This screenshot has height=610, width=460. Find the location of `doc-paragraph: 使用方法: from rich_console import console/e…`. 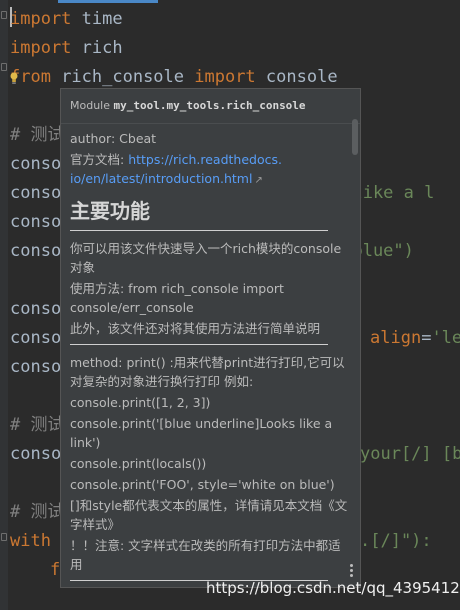

doc-paragraph: 使用方法: from rich_console import console/e… is located at coordinates (177, 298).